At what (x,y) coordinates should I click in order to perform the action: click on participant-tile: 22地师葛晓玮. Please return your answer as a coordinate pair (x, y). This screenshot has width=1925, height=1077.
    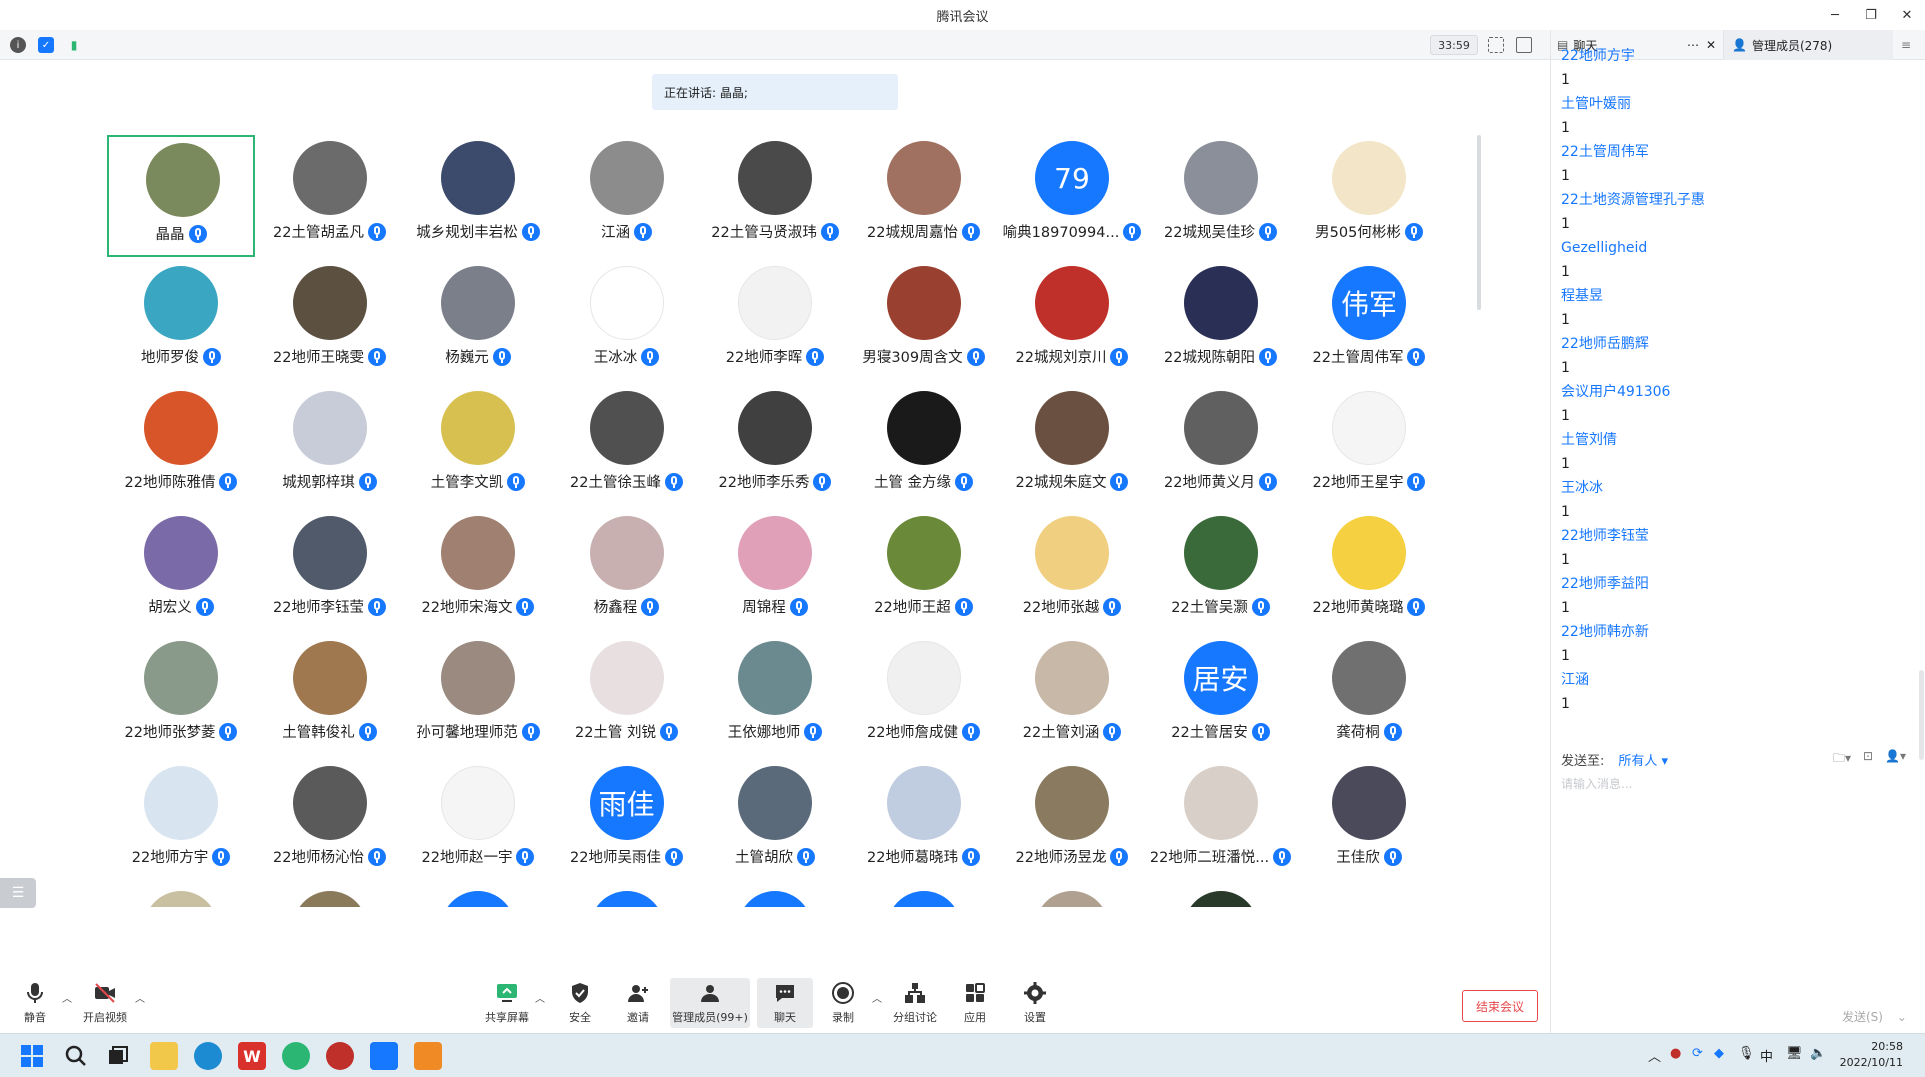
    Looking at the image, I should click on (924, 821).